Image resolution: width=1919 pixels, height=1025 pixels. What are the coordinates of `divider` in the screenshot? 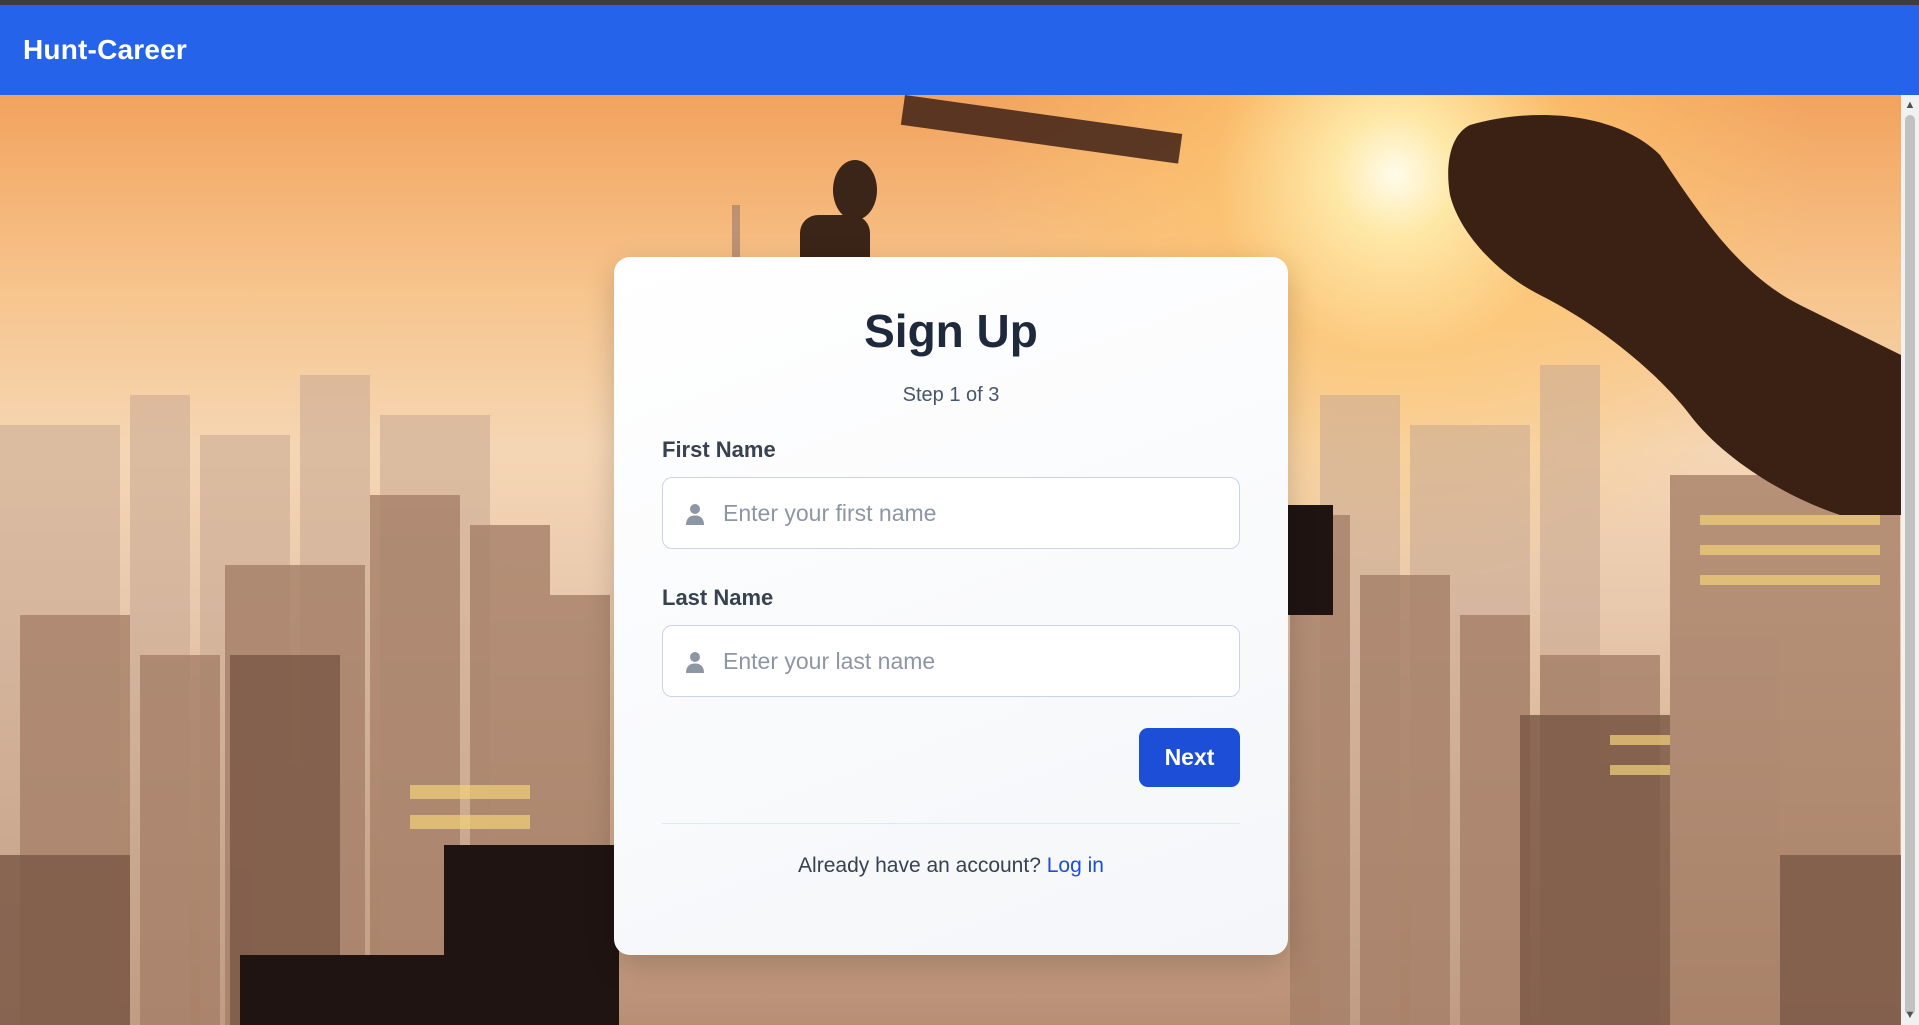 It's located at (951, 823).